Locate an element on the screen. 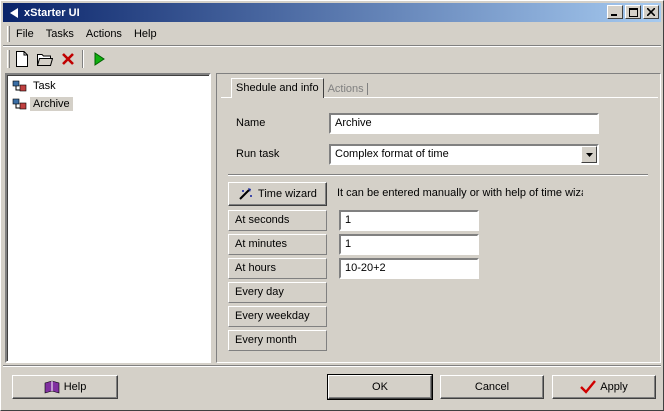 The image size is (664, 411). open-folder-button is located at coordinates (45, 59).